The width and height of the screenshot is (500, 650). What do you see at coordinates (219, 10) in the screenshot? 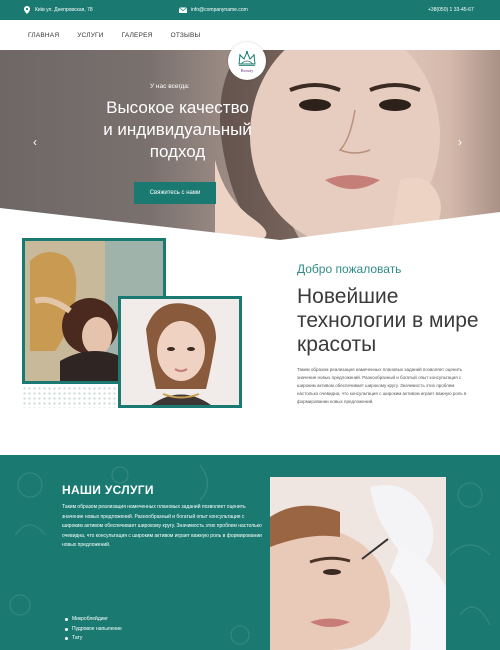
I see `email-text: info@companyname.com` at bounding box center [219, 10].